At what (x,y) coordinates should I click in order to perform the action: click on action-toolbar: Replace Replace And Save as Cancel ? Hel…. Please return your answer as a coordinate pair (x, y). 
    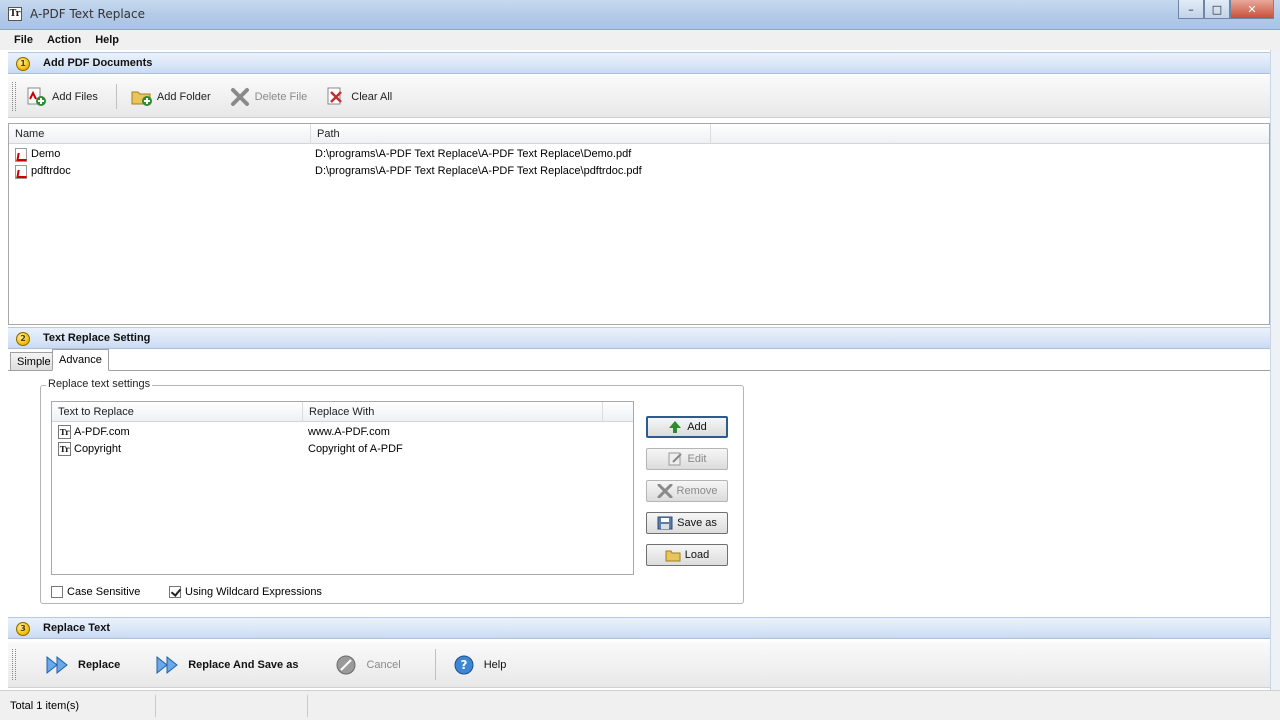
    Looking at the image, I should click on (639, 665).